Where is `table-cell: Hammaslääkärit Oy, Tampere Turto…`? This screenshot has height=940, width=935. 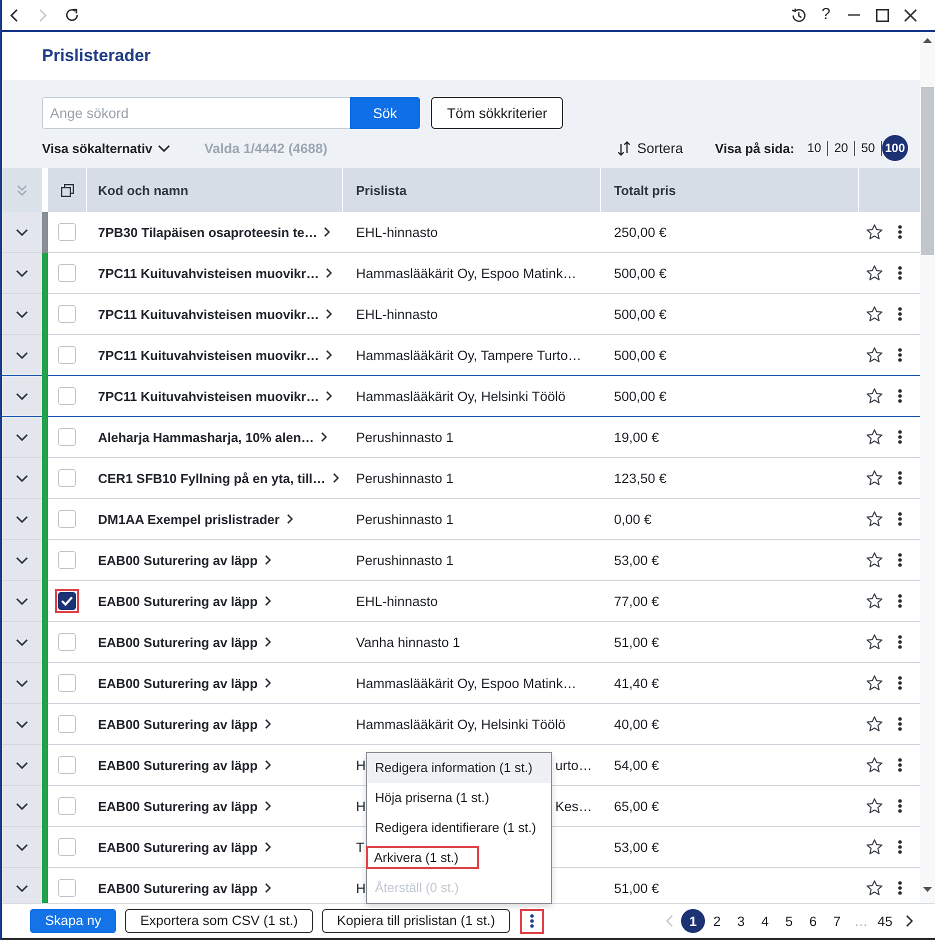 table-cell: Hammaslääkärit Oy, Tampere Turto… is located at coordinates (469, 355).